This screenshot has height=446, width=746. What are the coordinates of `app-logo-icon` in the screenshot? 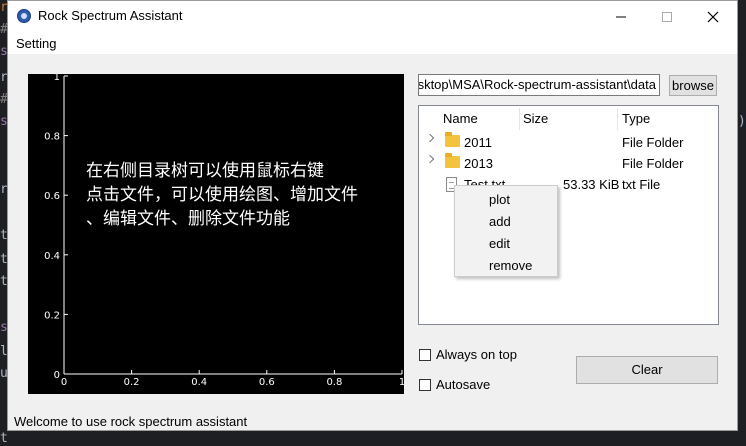 It's located at (24, 16).